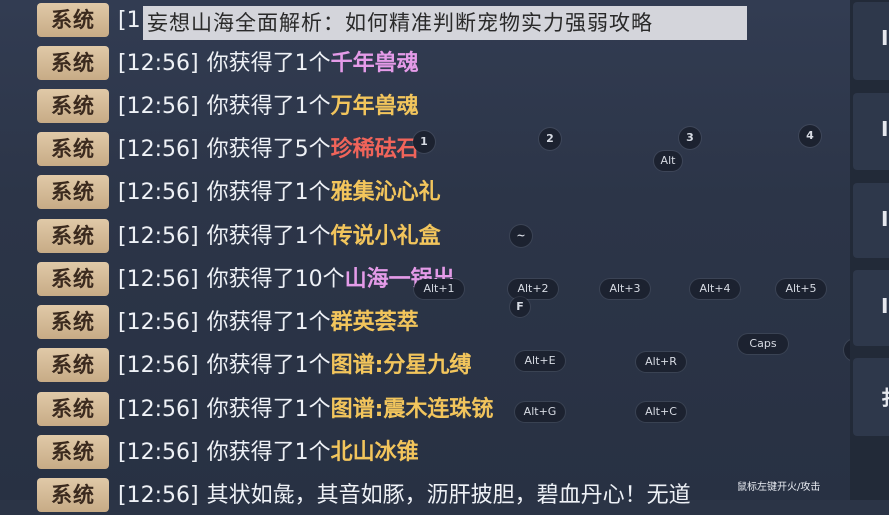 The width and height of the screenshot is (889, 515). What do you see at coordinates (779, 487) in the screenshot?
I see `fire-attack-hint: 鼠标左键开火/攻击` at bounding box center [779, 487].